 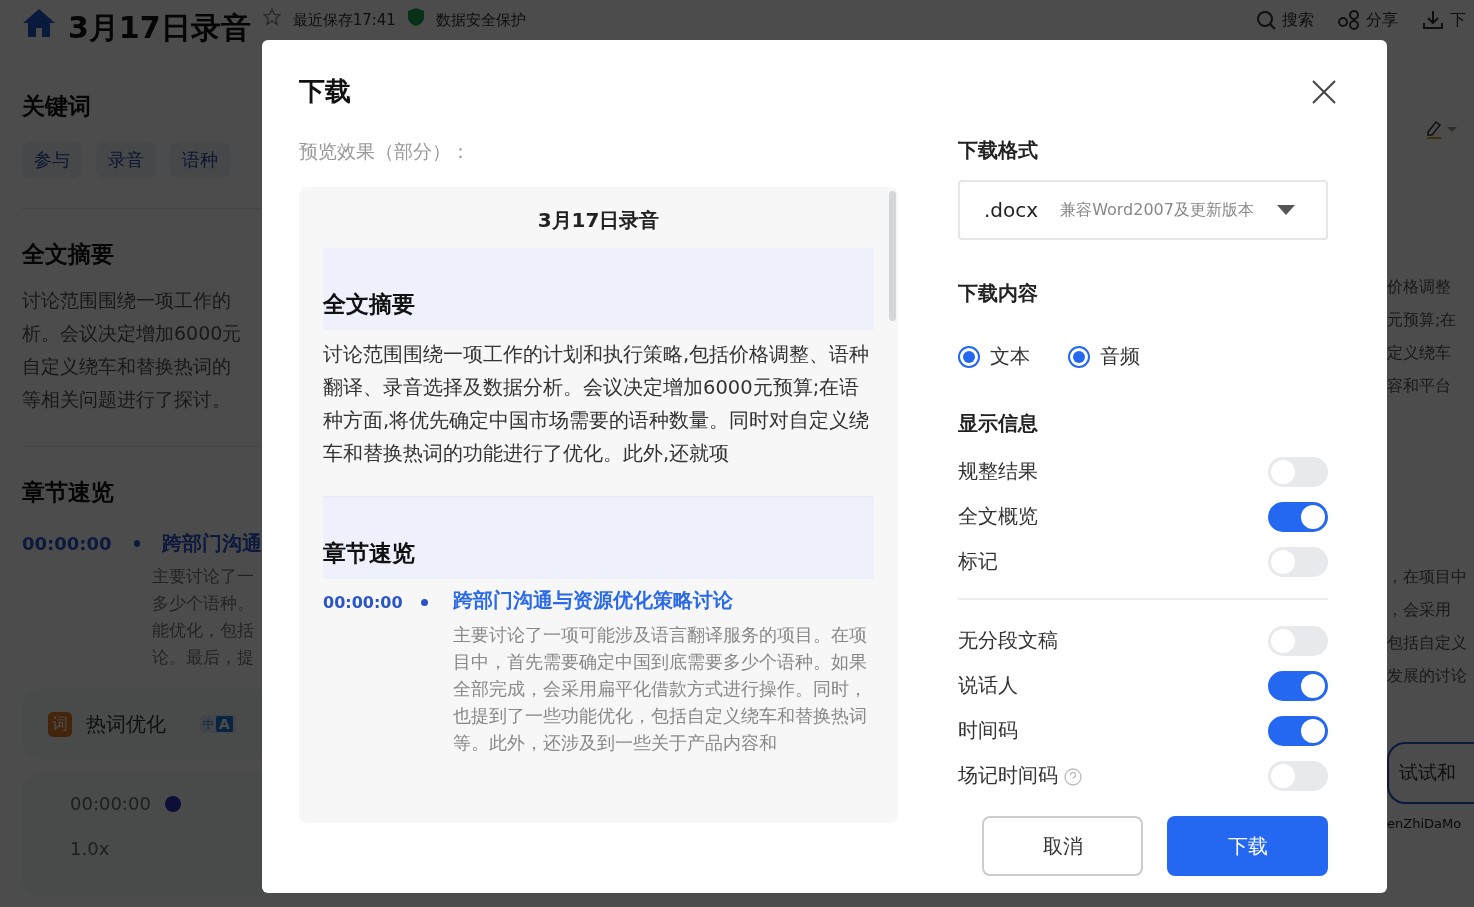 I want to click on content-option: 文本, so click(x=994, y=356).